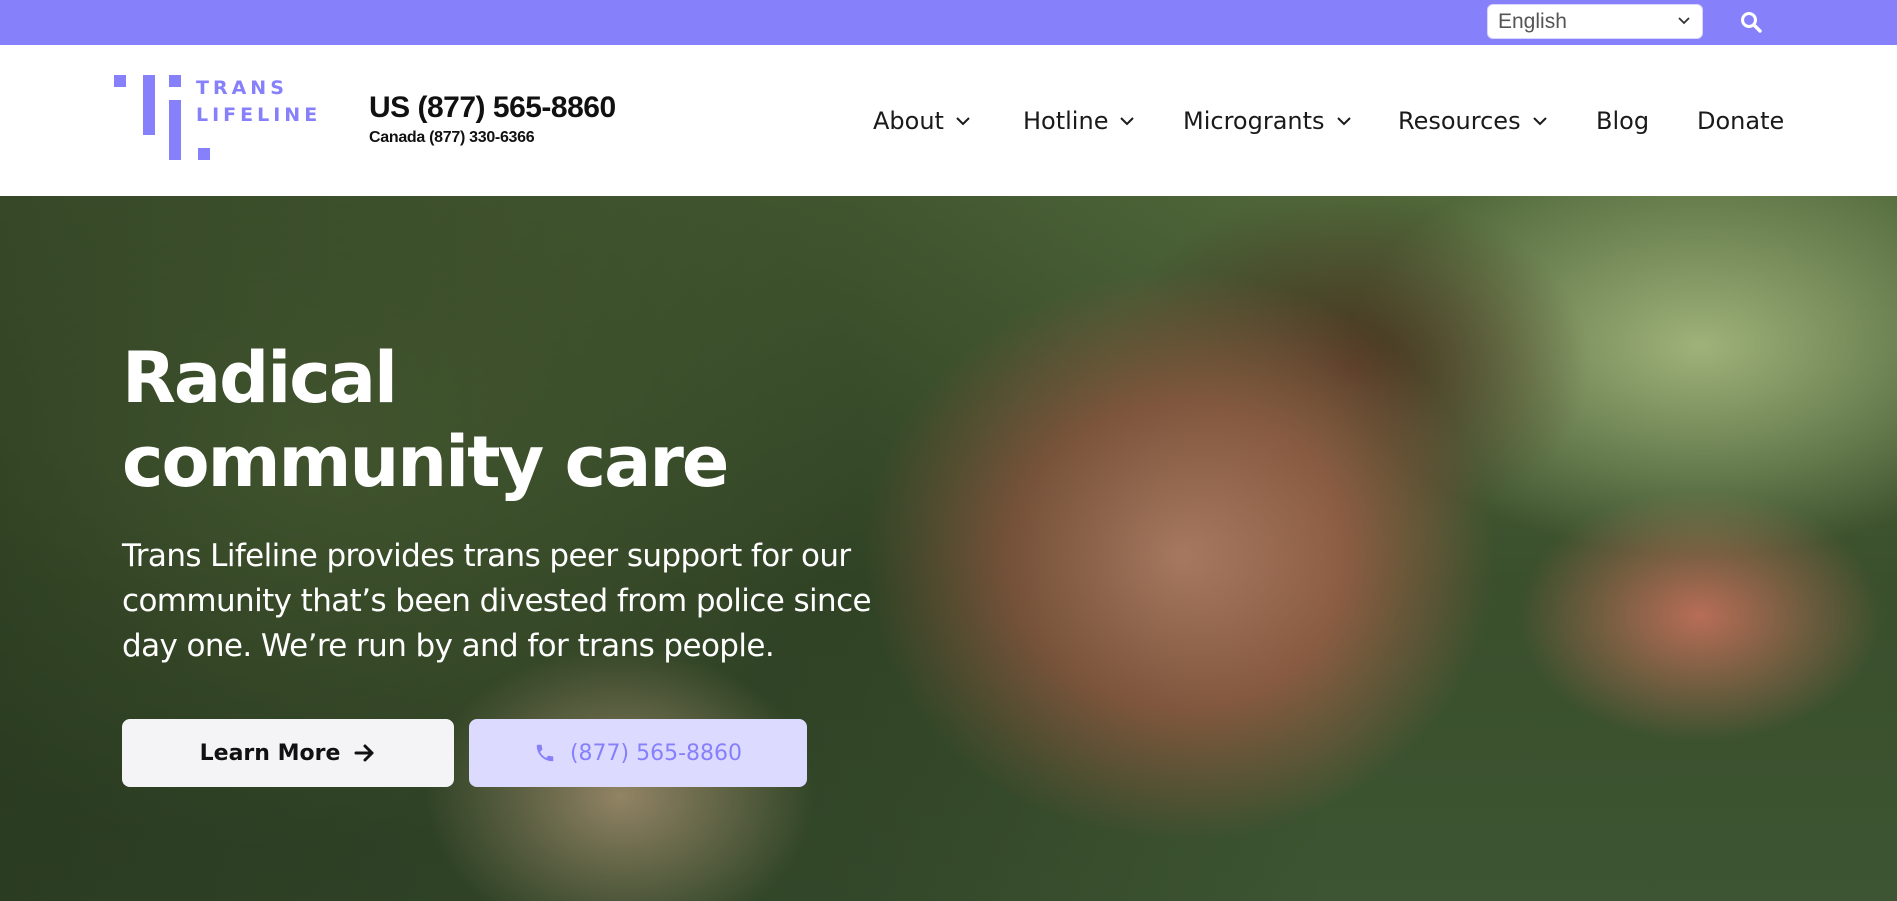  I want to click on search-button, so click(1751, 22).